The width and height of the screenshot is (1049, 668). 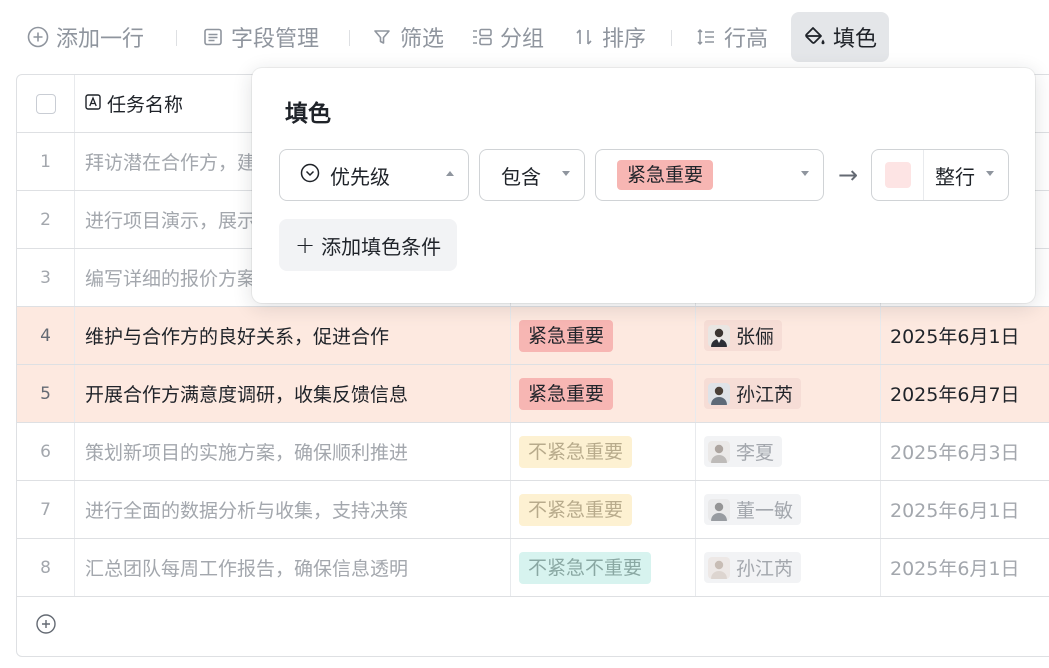 I want to click on row-height-button: 行高, so click(x=731, y=37).